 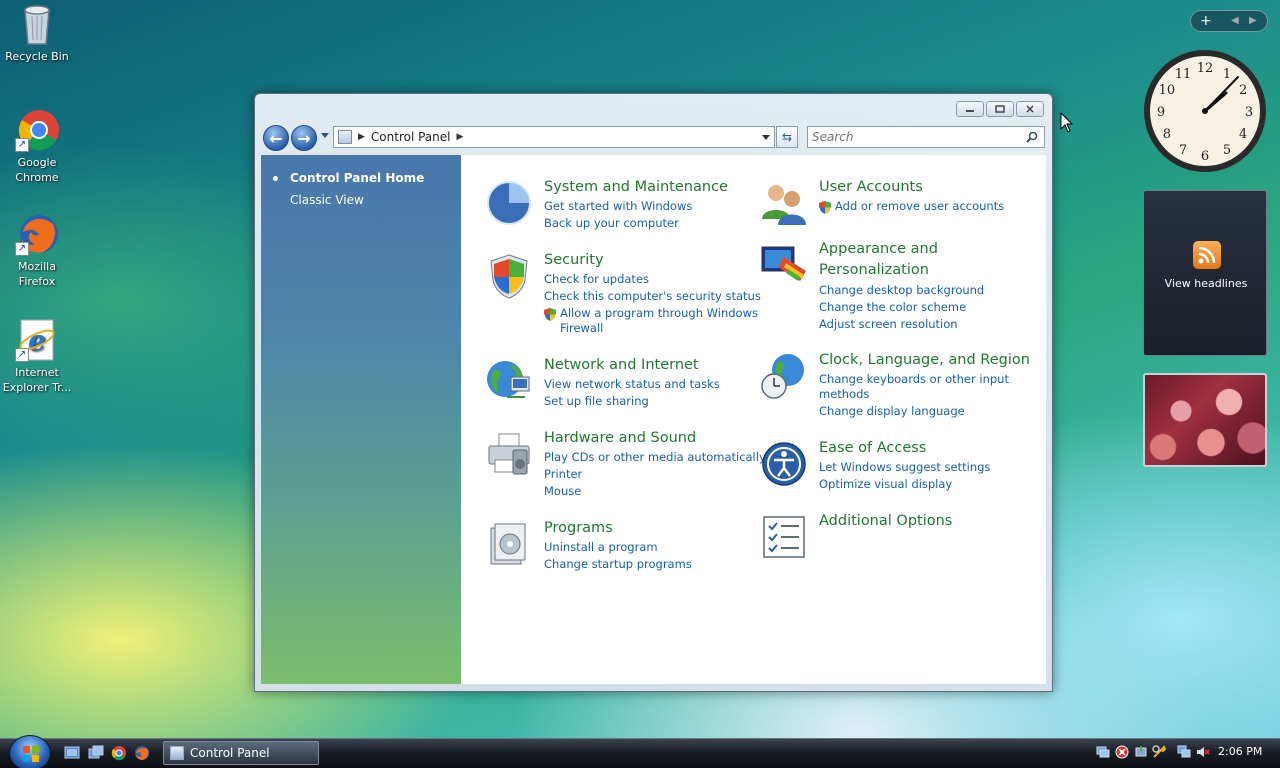 I want to click on search-input, so click(x=913, y=137).